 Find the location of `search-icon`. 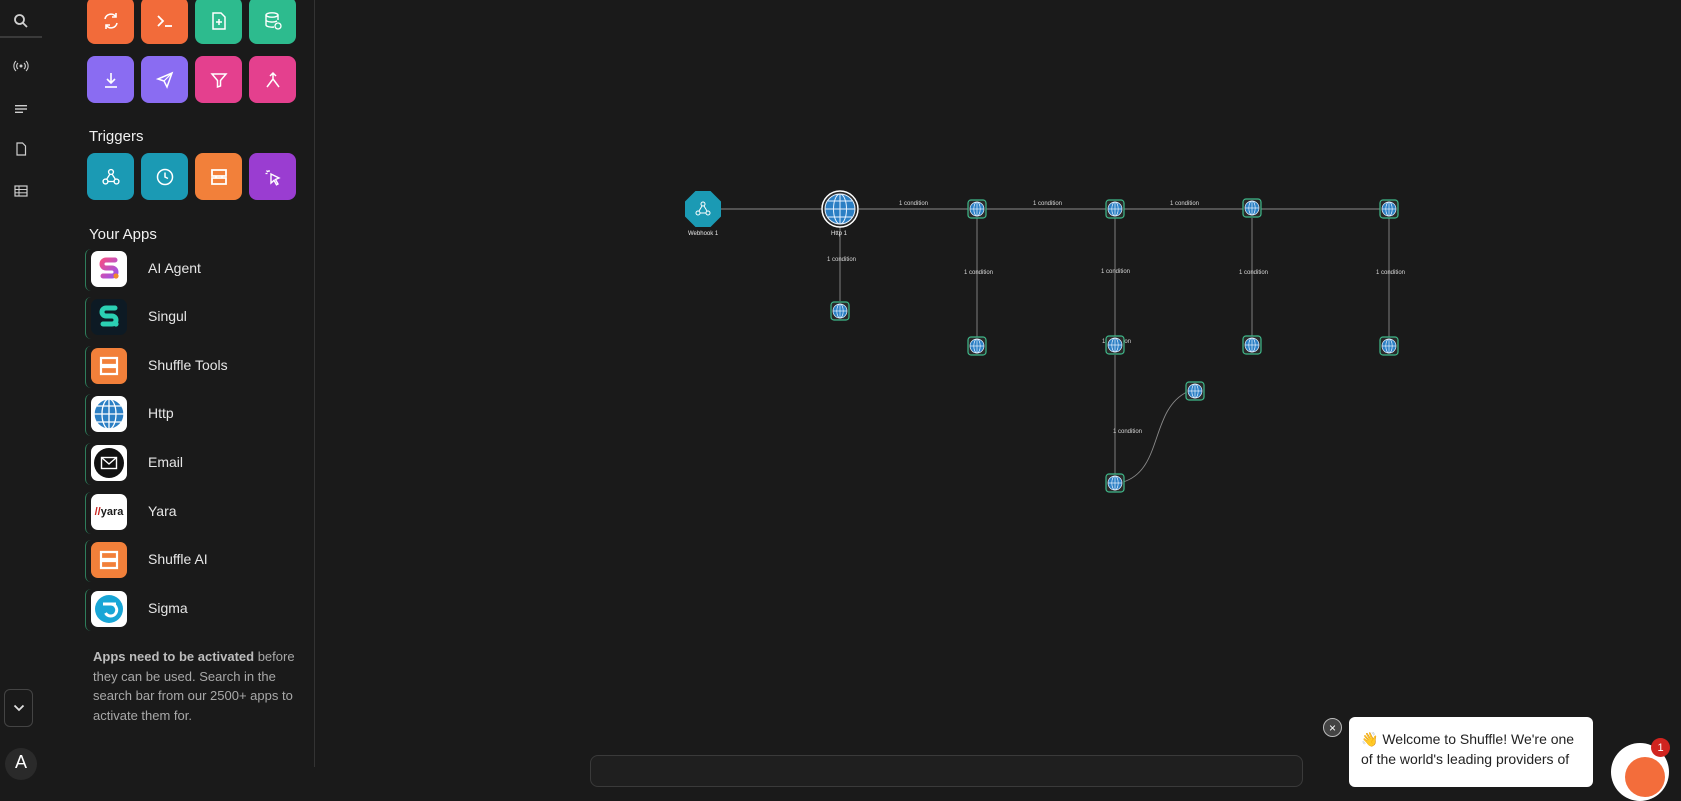

search-icon is located at coordinates (21, 21).